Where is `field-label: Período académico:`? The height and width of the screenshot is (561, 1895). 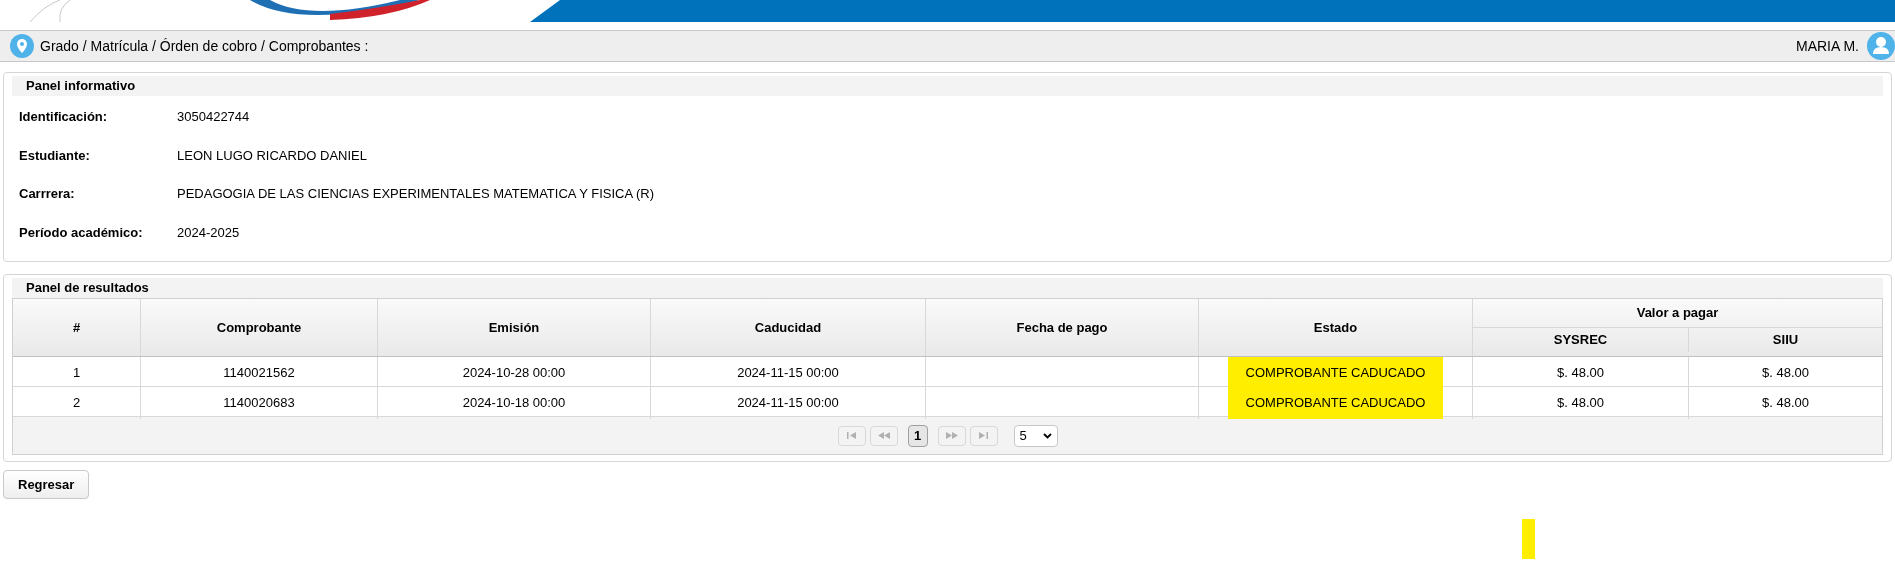
field-label: Período académico: is located at coordinates (81, 232).